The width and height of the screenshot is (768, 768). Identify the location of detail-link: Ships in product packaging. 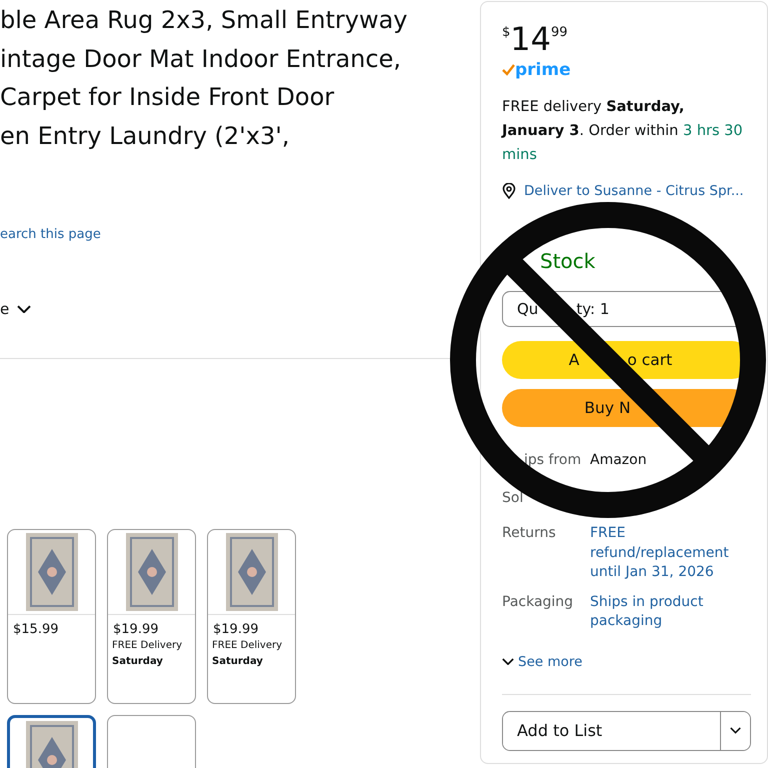
(670, 612).